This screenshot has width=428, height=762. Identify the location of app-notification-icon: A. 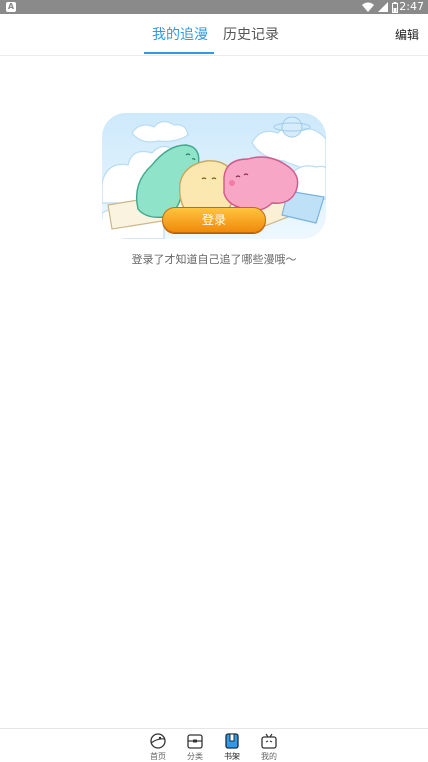
(11, 7).